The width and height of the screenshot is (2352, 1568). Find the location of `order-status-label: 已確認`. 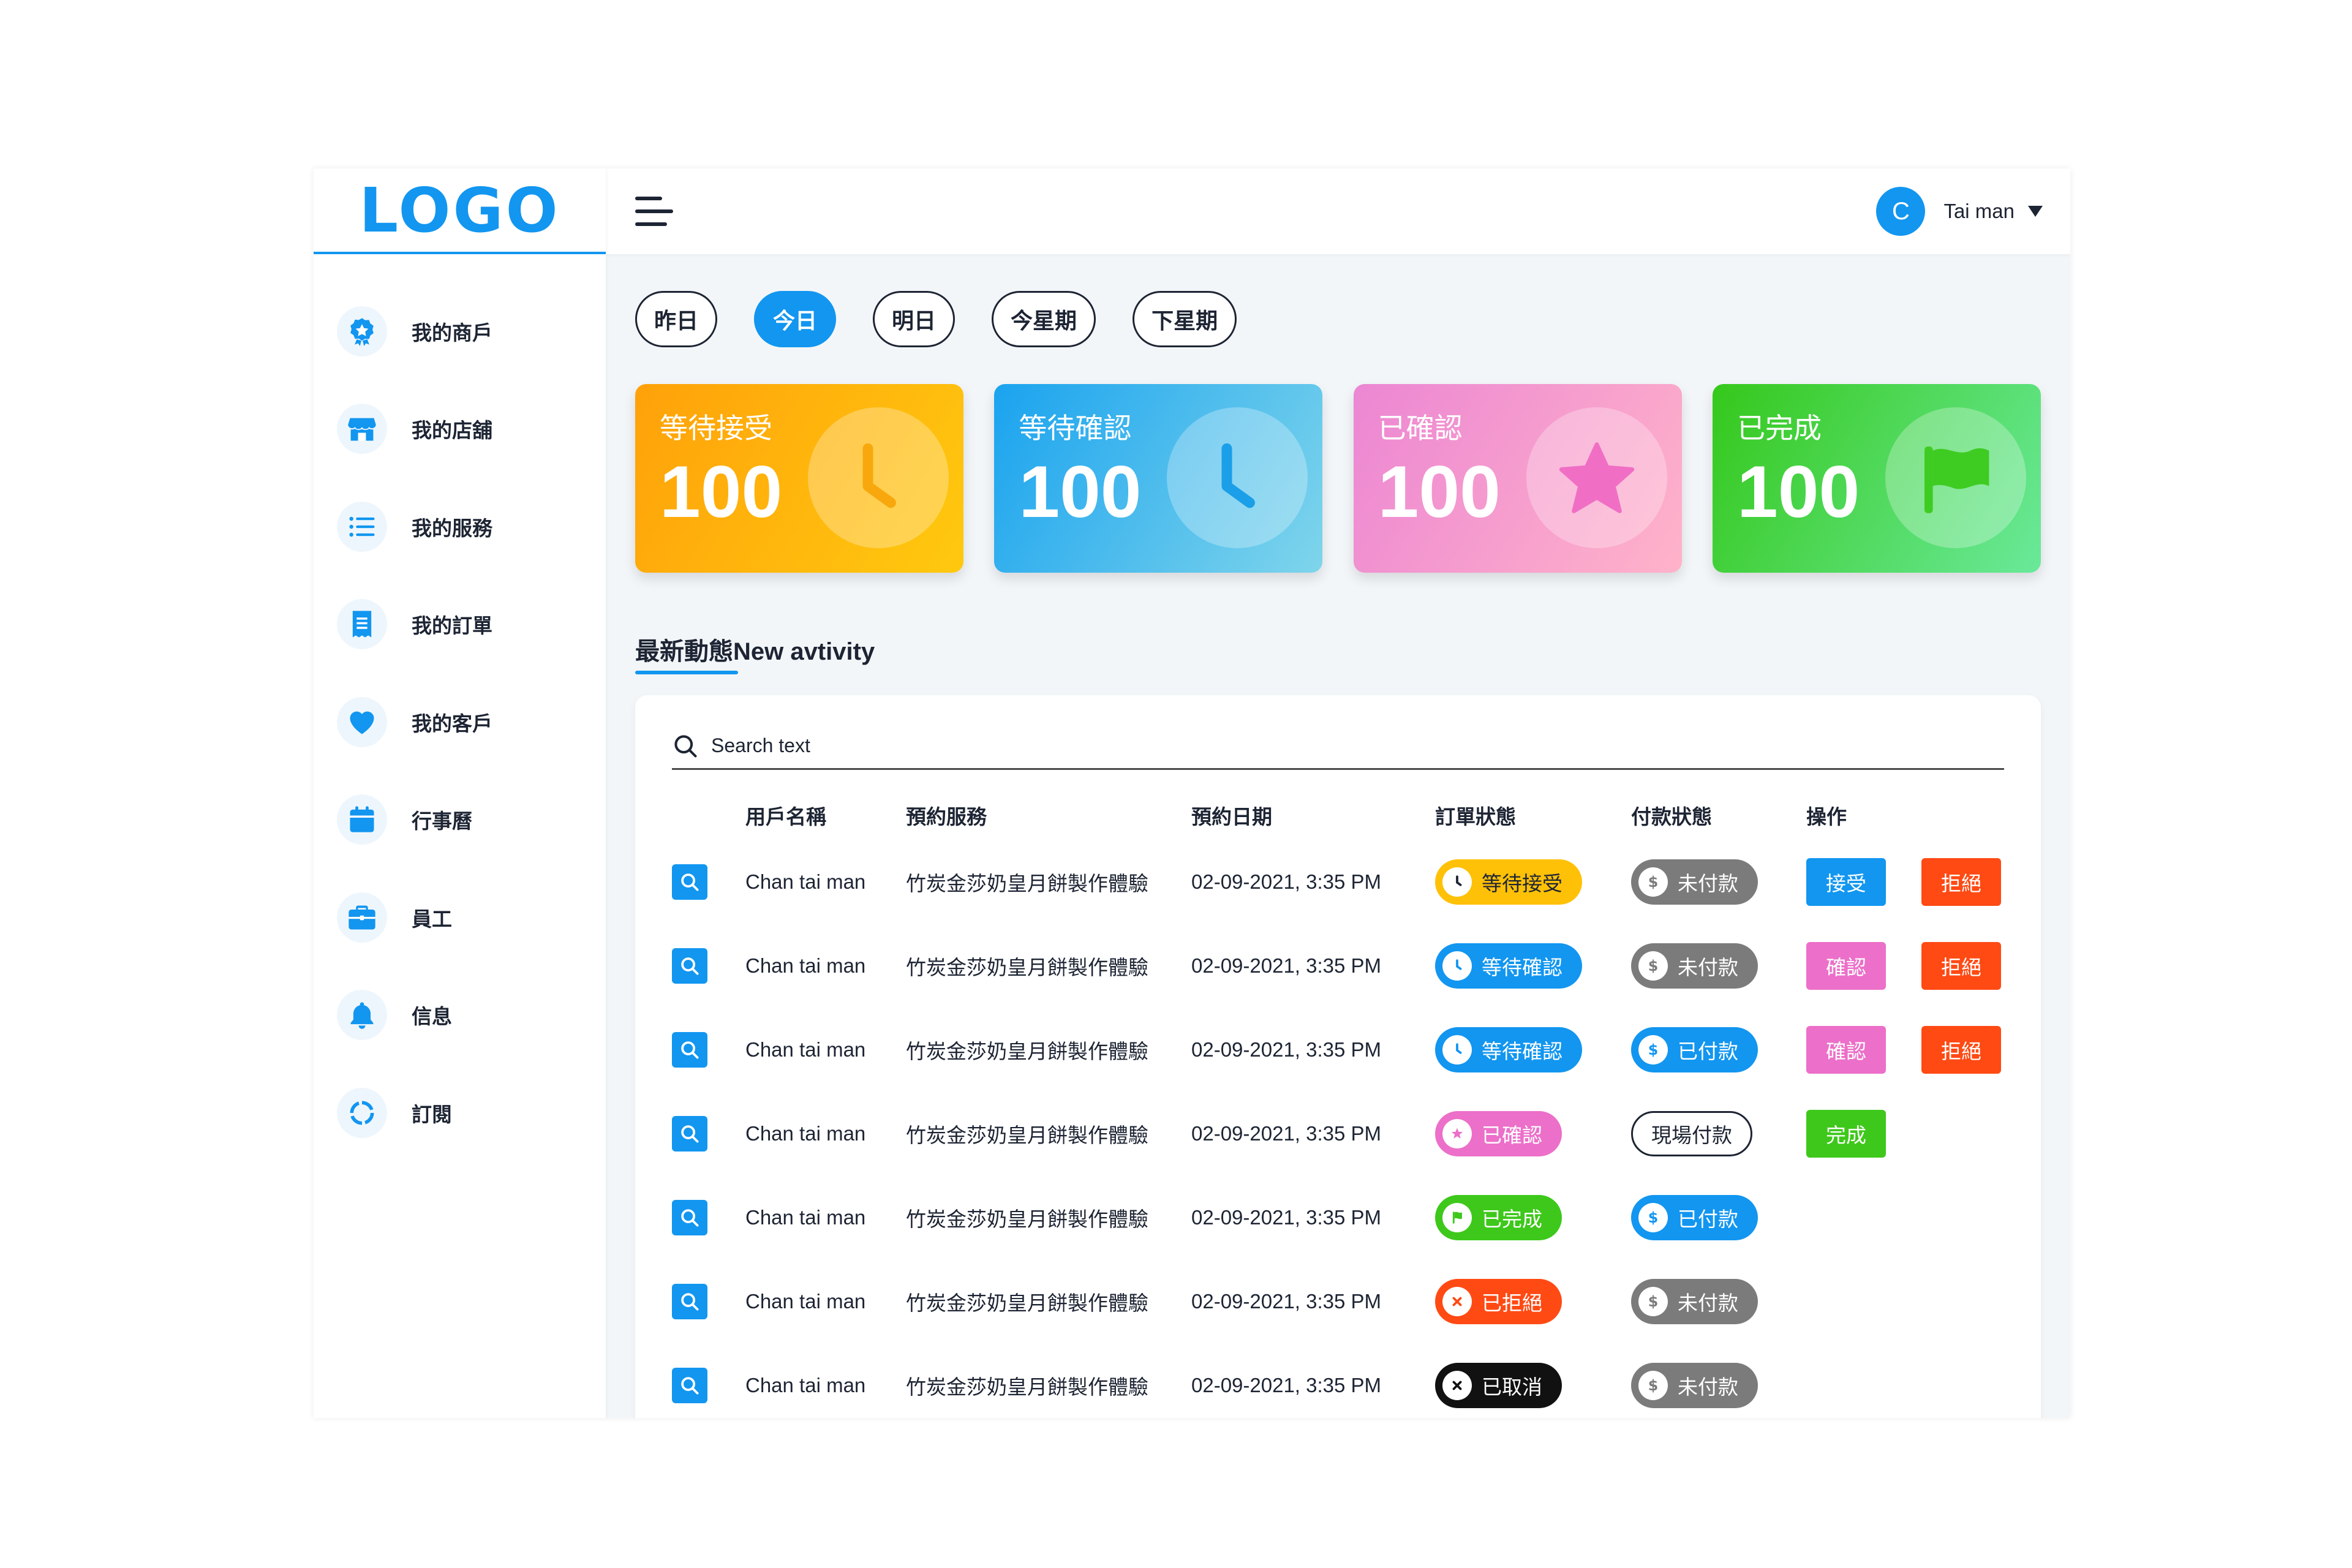

order-status-label: 已確認 is located at coordinates (1512, 1135).